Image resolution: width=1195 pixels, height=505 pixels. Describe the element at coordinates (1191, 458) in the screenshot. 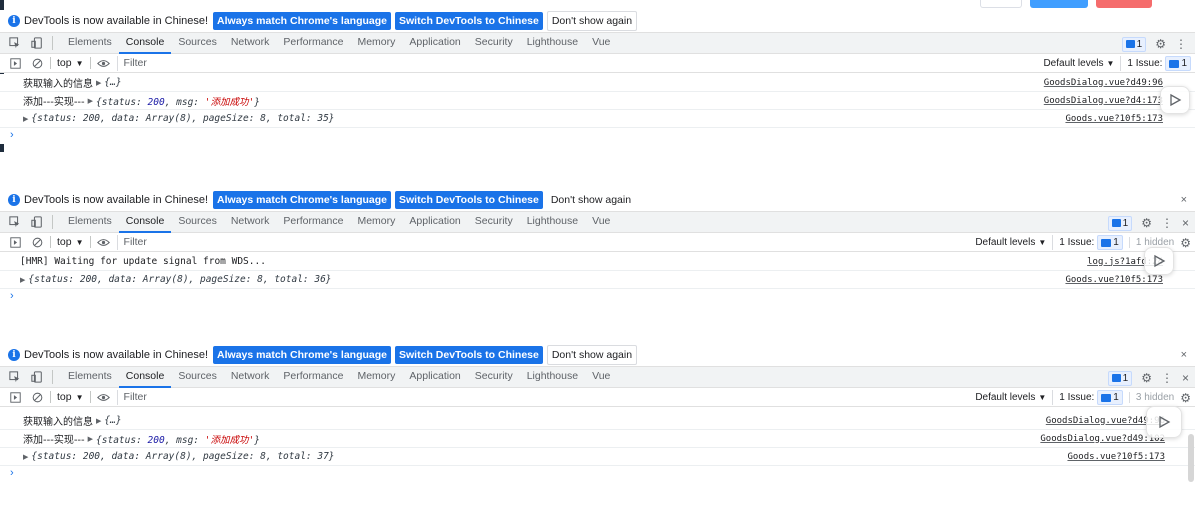

I see `console-scrollbar` at that location.